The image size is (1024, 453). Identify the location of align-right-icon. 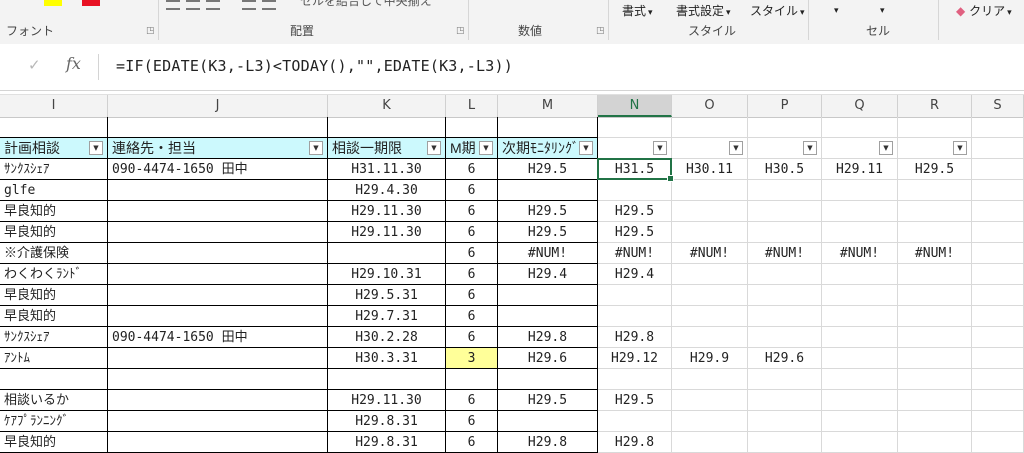
(213, 5).